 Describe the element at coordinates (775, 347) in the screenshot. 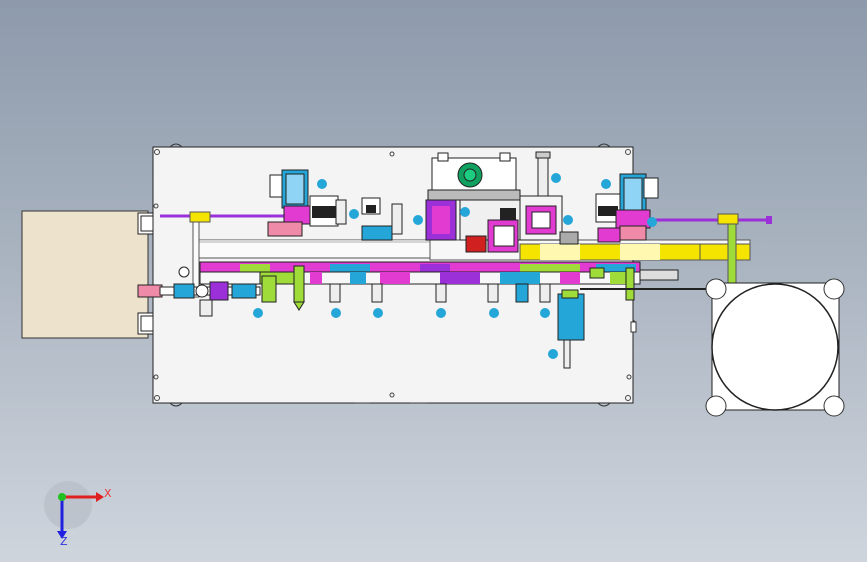

I see `vibratory-bowl` at that location.